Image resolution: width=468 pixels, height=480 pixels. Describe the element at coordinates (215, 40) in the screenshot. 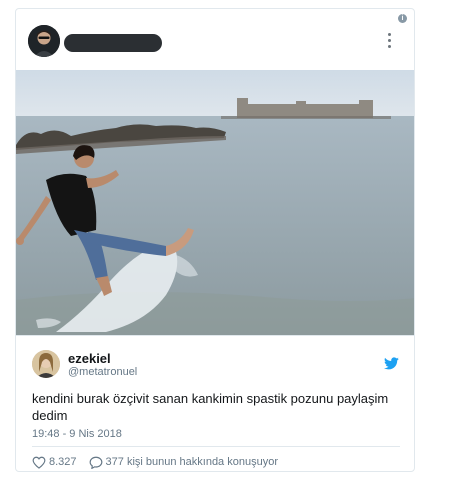

I see `post-header` at that location.